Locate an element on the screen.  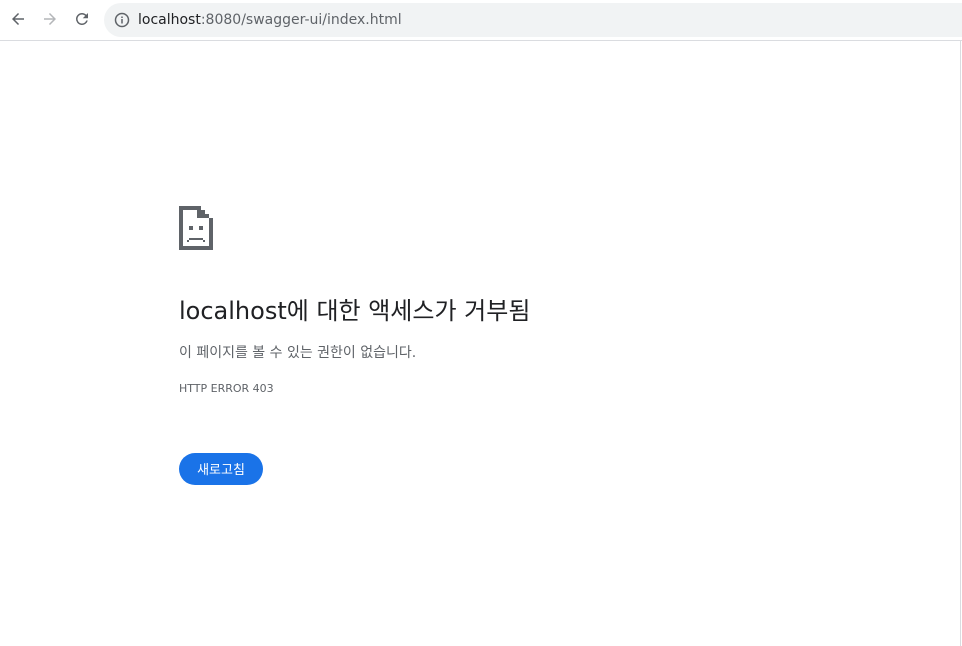
browser-toolbar: localhost:8080/swagger-ui/index.html is located at coordinates (481, 20).